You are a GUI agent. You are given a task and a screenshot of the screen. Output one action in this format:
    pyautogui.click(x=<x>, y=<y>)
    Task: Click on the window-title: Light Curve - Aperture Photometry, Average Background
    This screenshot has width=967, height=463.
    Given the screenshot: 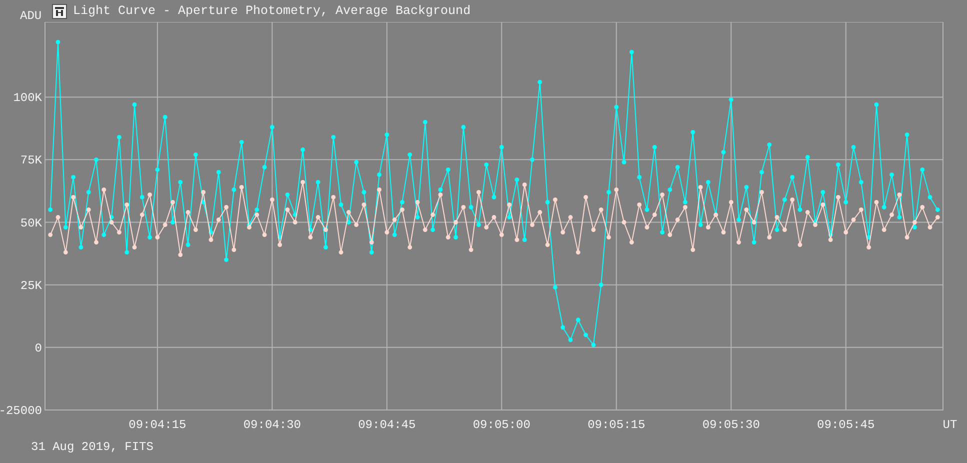 What is the action you would take?
    pyautogui.click(x=272, y=10)
    